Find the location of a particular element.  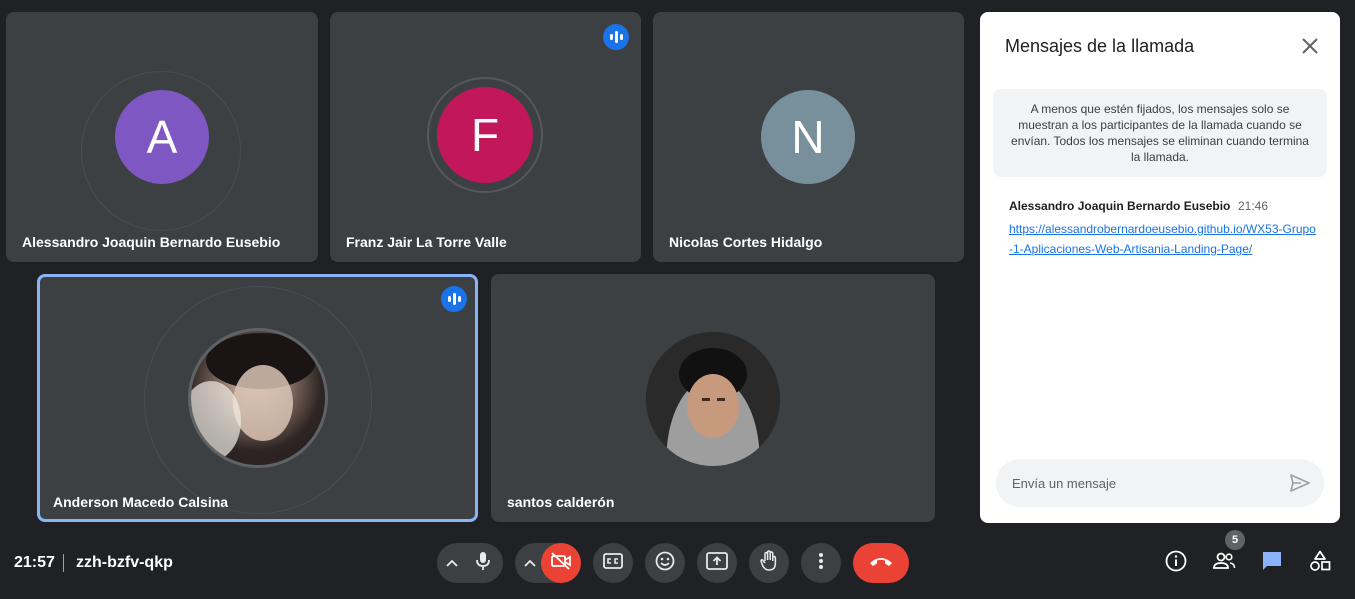

chat-input-container is located at coordinates (1160, 483).